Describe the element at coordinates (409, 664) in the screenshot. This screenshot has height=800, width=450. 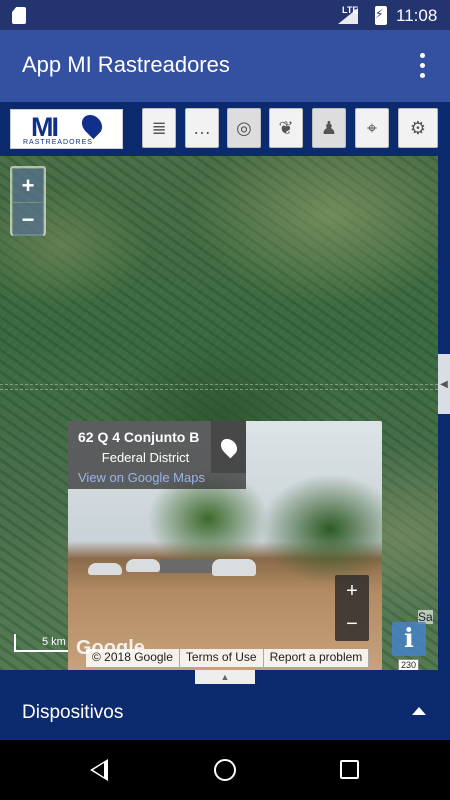
I see `road-shield: 230` at that location.